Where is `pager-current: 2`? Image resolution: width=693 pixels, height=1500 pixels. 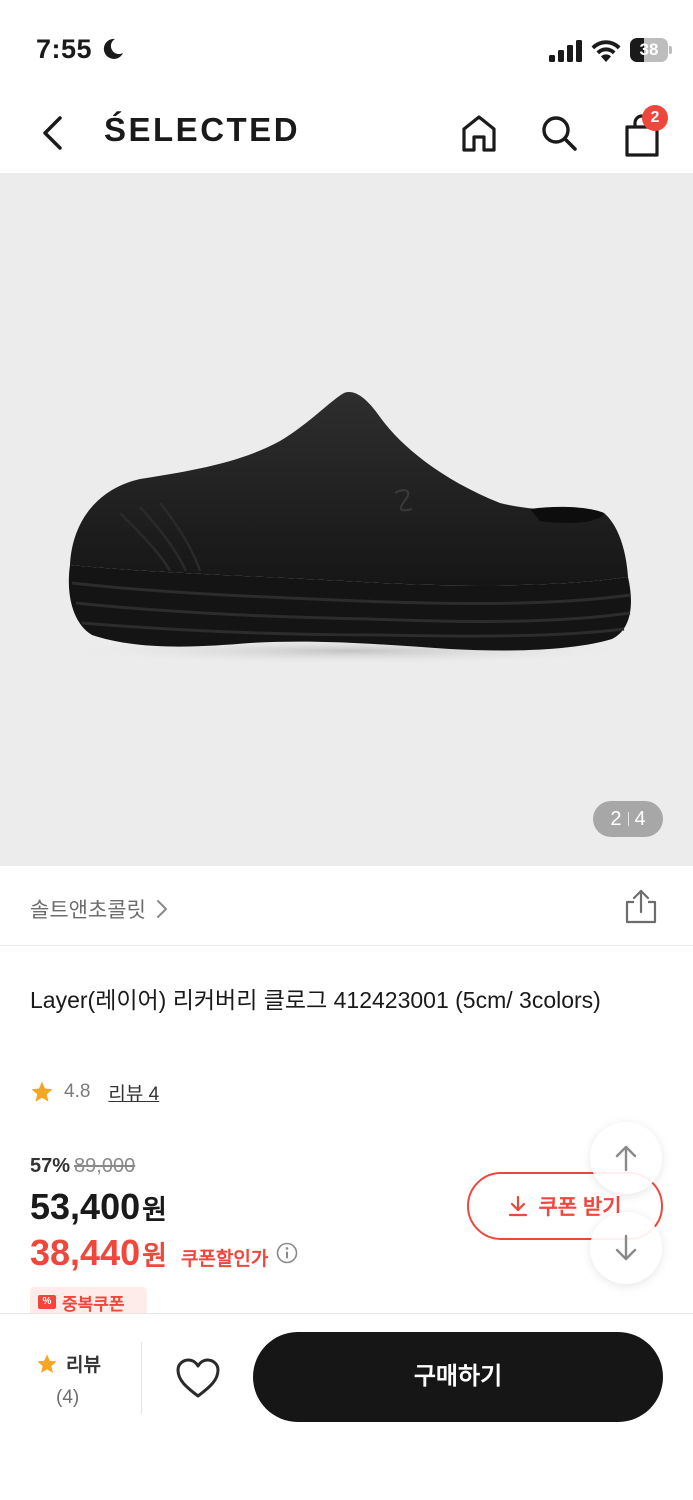 pager-current: 2 is located at coordinates (616, 819).